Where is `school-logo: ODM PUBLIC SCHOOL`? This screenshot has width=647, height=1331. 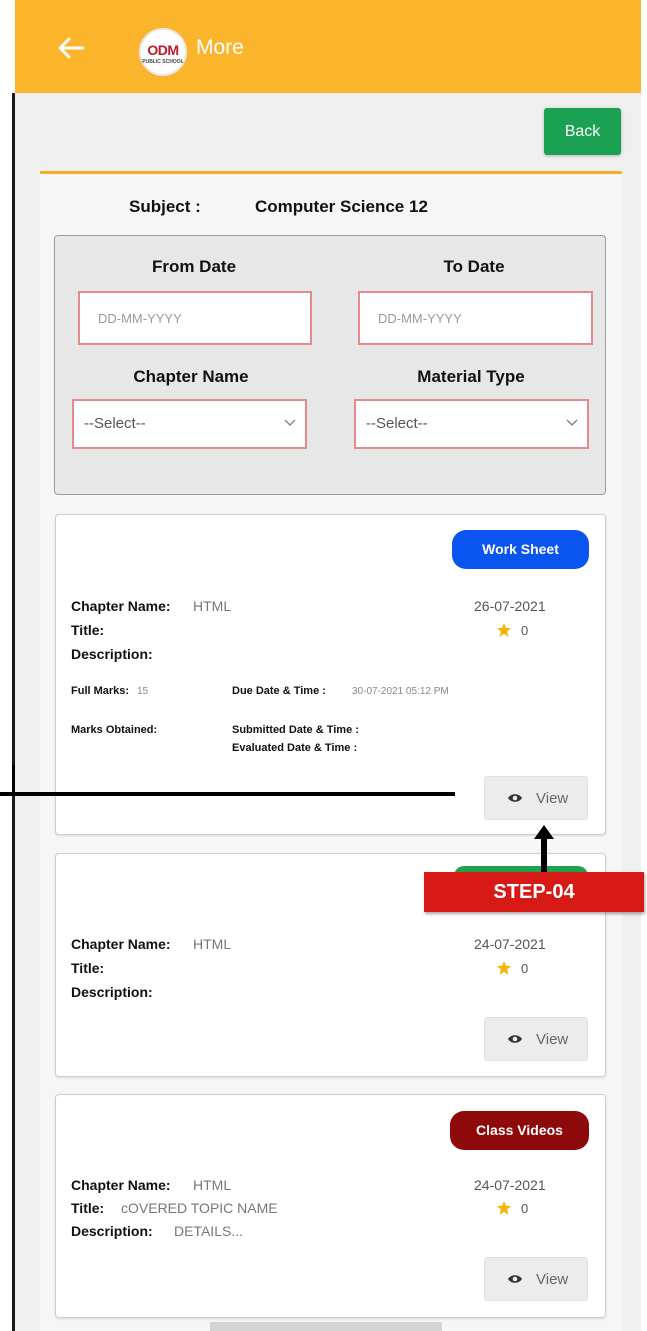
school-logo: ODM PUBLIC SCHOOL is located at coordinates (163, 52).